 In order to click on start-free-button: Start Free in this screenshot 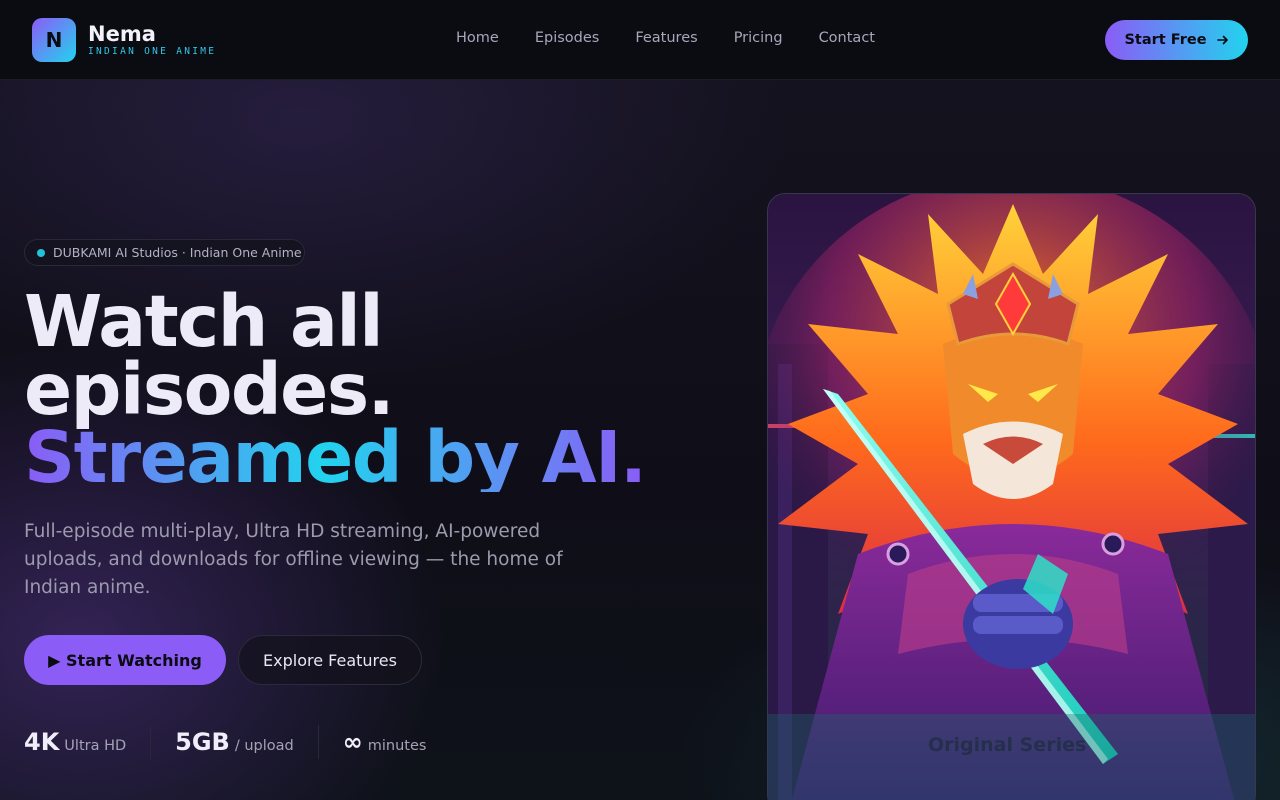, I will do `click(1176, 40)`.